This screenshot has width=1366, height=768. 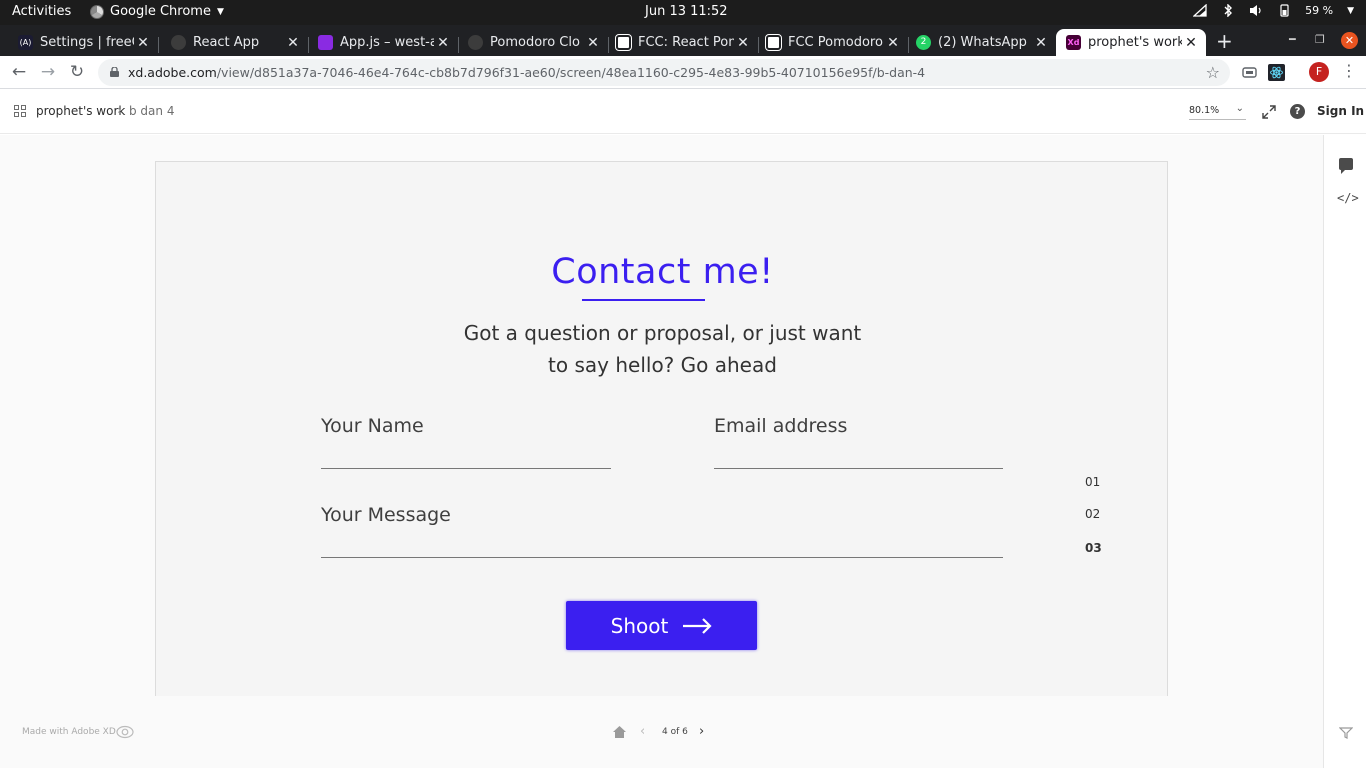 What do you see at coordinates (20, 111) in the screenshot?
I see `grid-view-icon` at bounding box center [20, 111].